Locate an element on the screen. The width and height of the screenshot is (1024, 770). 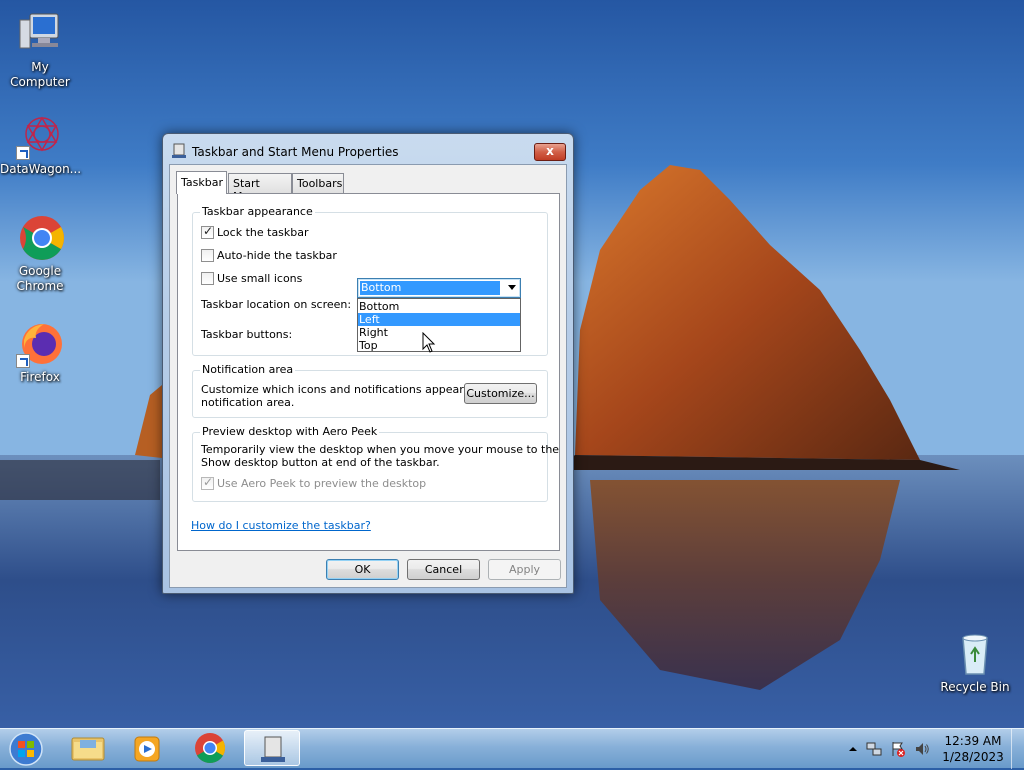
taskbar-explorer-button is located at coordinates (88, 748).